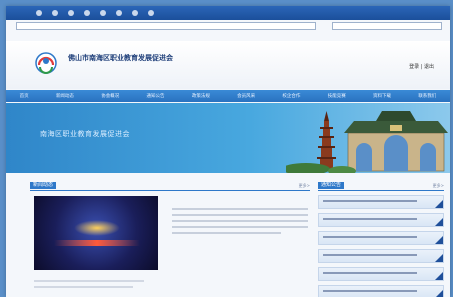  Describe the element at coordinates (367, 142) in the screenshot. I see `pagoda-archway-illustration` at that location.